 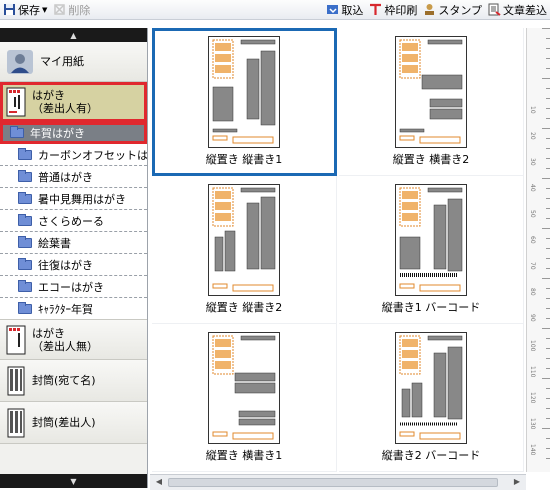 What do you see at coordinates (25, 10) in the screenshot?
I see `save-button: 保存 ▼` at bounding box center [25, 10].